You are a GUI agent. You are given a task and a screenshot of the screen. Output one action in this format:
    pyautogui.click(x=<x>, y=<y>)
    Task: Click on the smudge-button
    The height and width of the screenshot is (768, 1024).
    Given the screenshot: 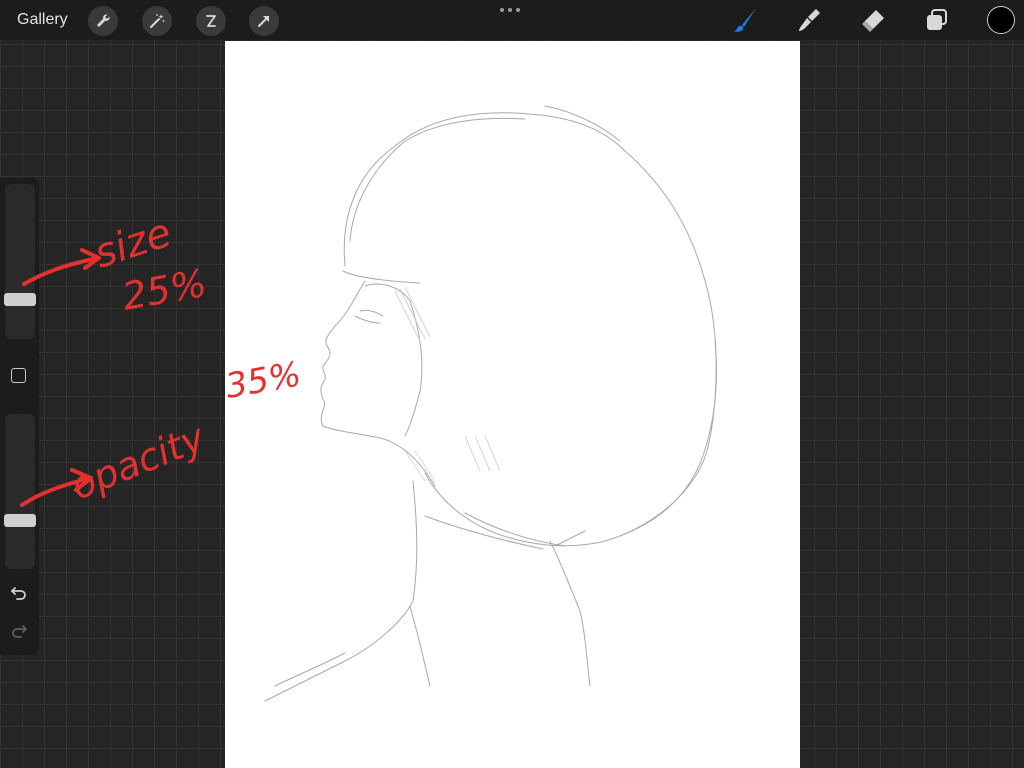 What is the action you would take?
    pyautogui.click(x=810, y=20)
    